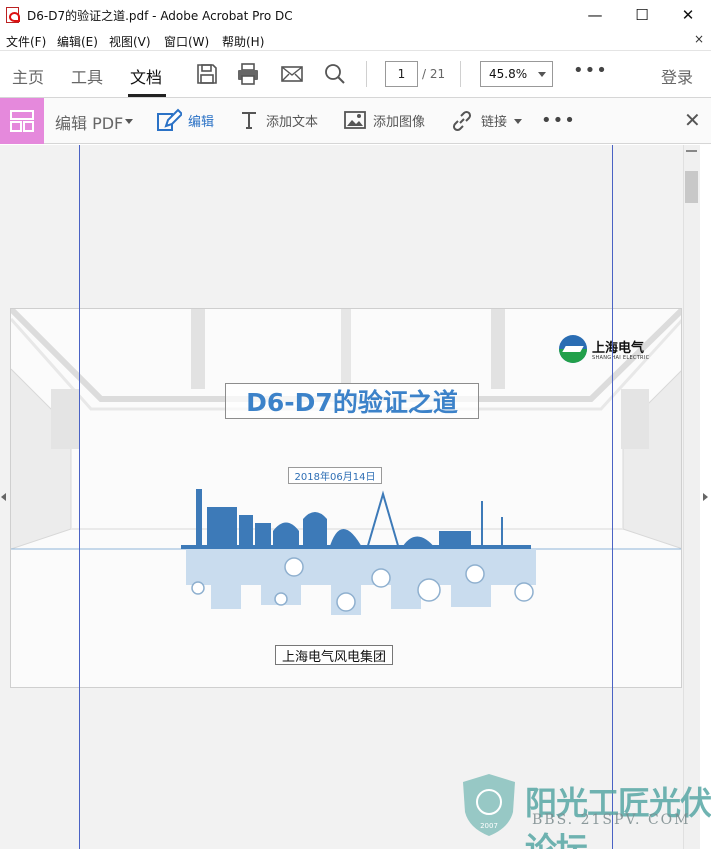  What do you see at coordinates (26, 41) in the screenshot?
I see `menu-file: 文件(F)` at bounding box center [26, 41].